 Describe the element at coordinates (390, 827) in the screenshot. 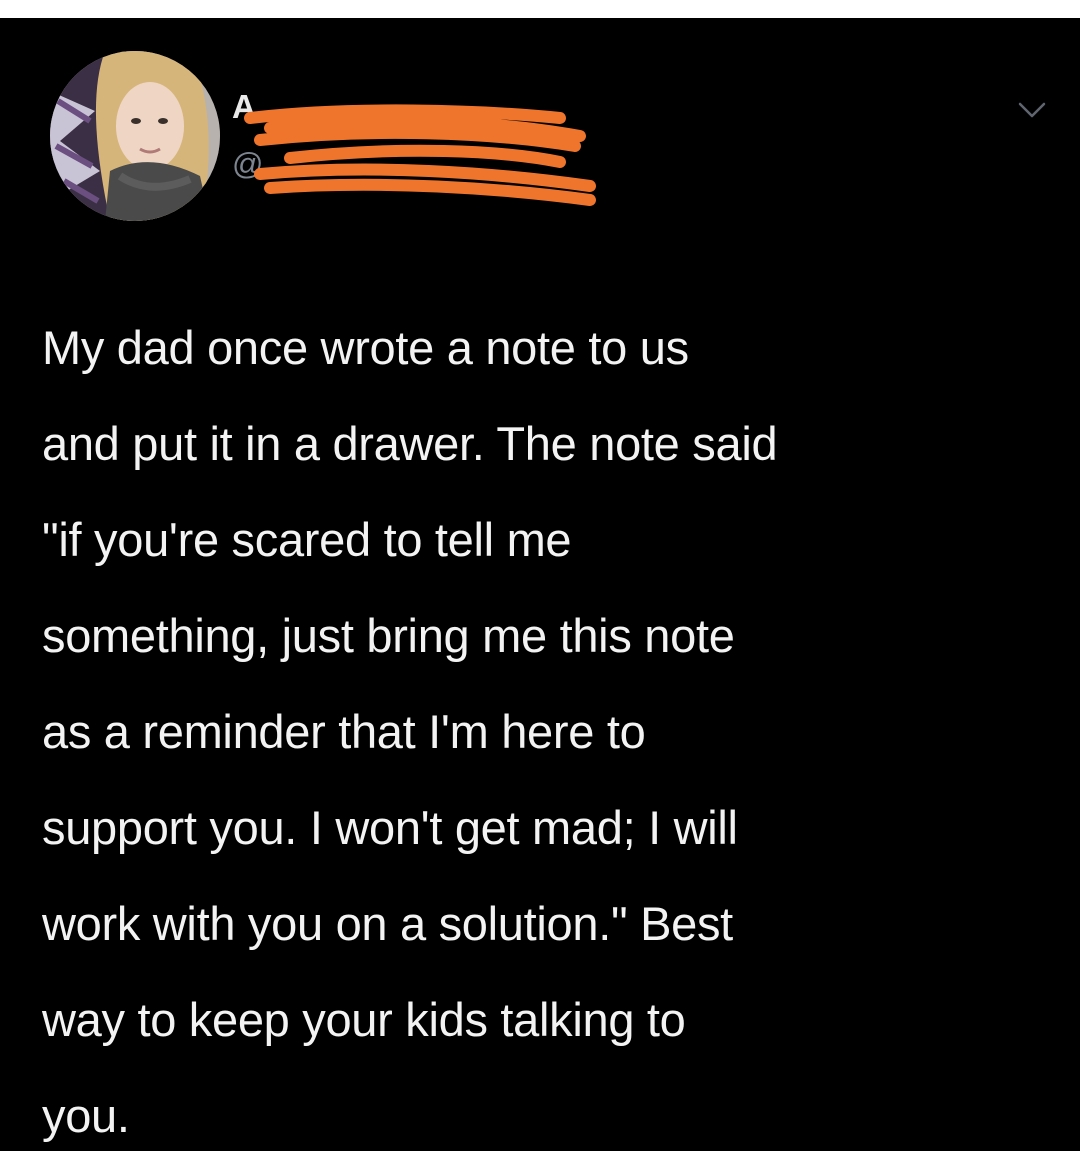

I see `tweet-text-line: support you. I won't get mad; I will` at that location.